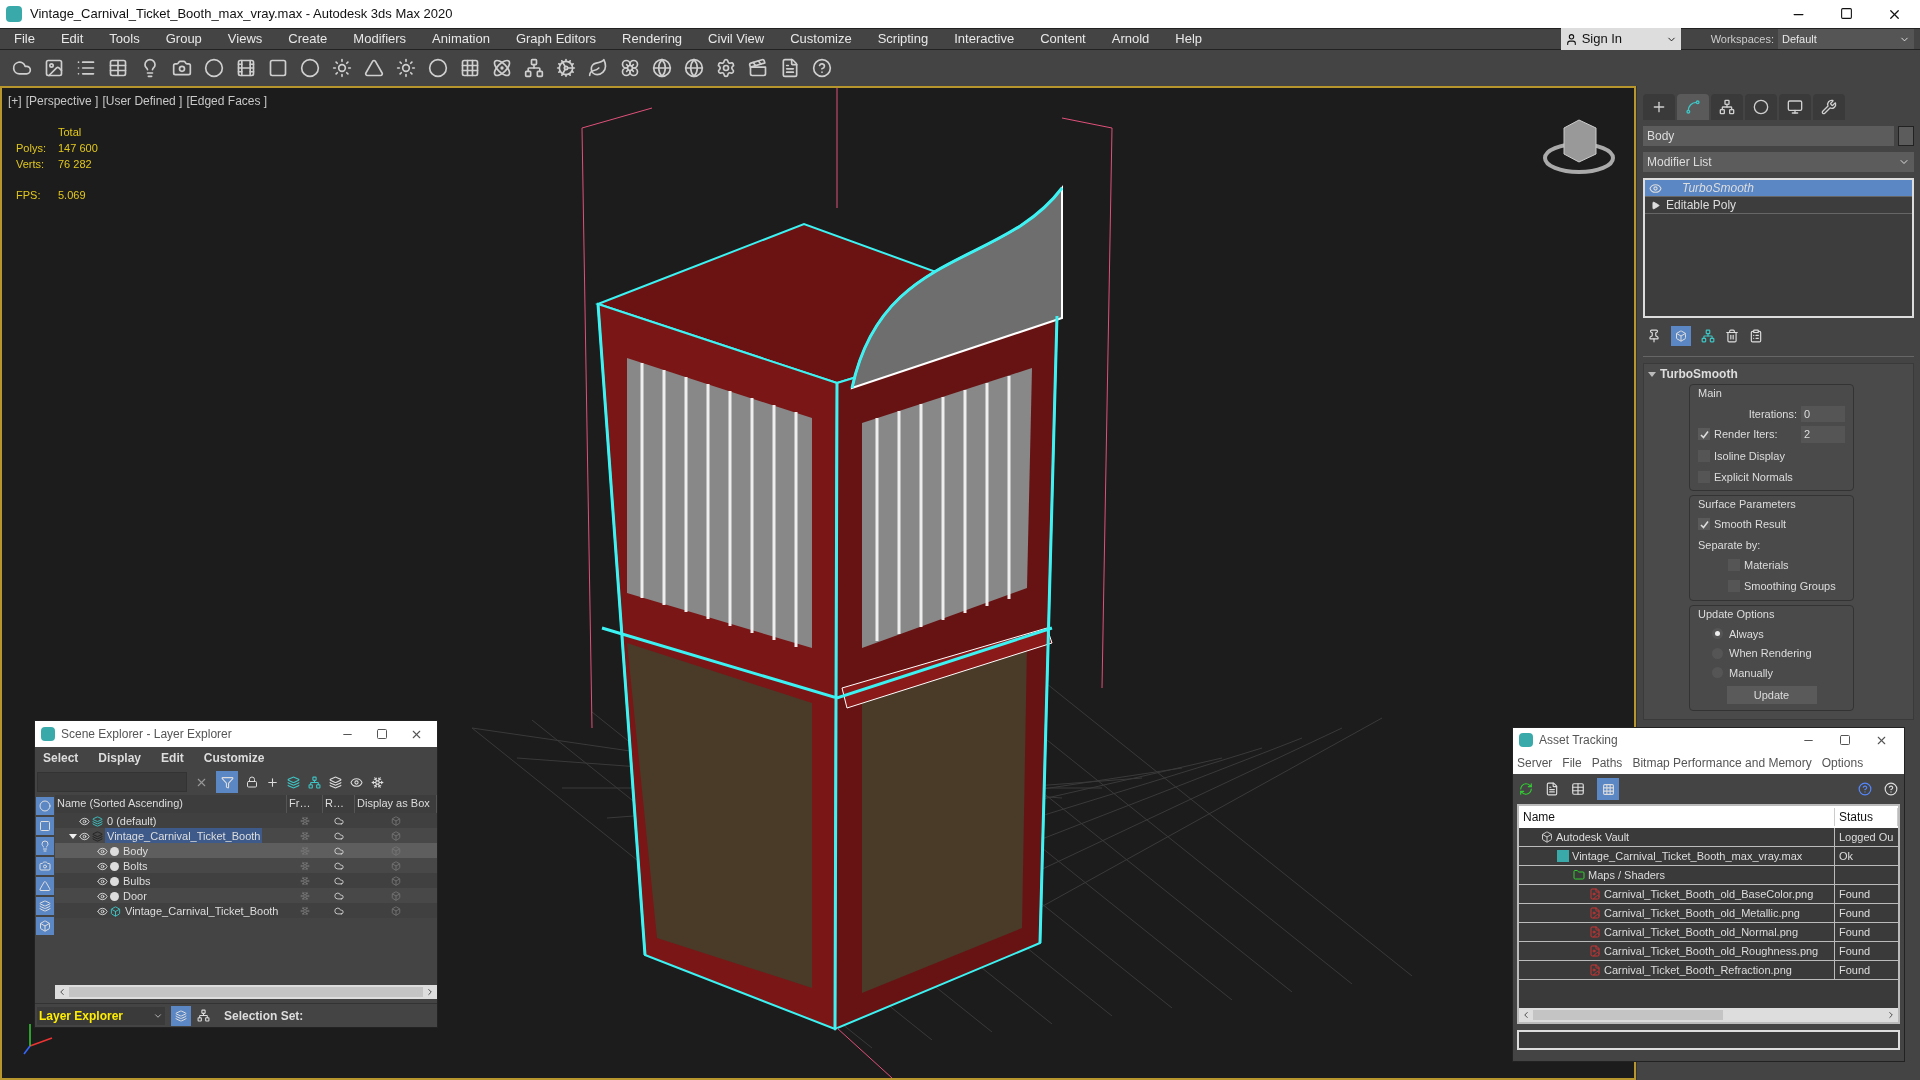  What do you see at coordinates (1866, 817) in the screenshot?
I see `column-header: Status` at bounding box center [1866, 817].